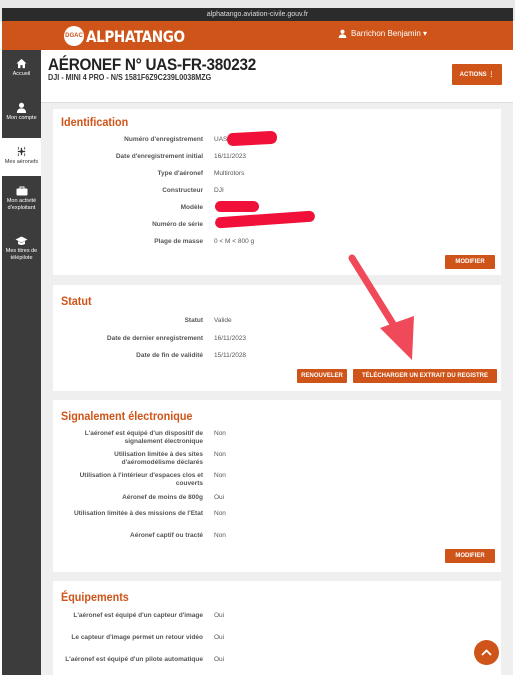  What do you see at coordinates (257, 35) in the screenshot?
I see `app-header: DGAC ALPHATANGO Barrichon Benjamin ▾` at bounding box center [257, 35].